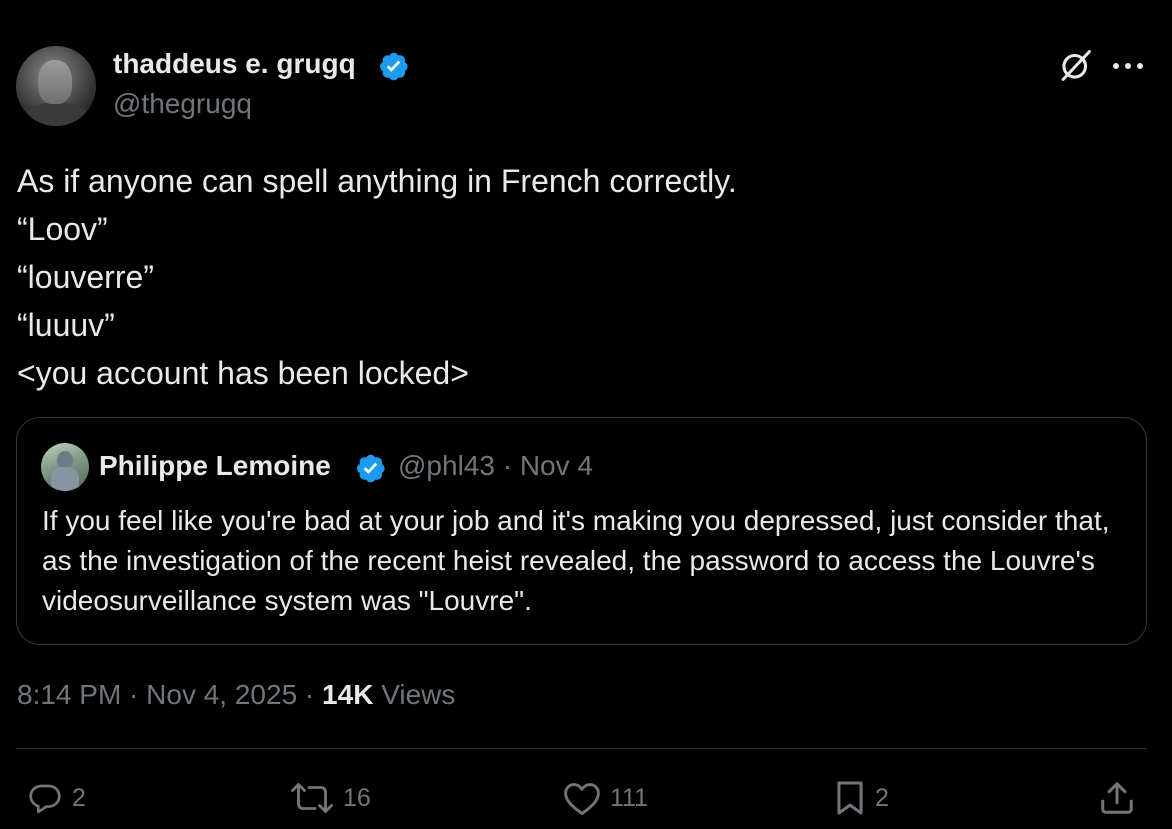  I want to click on author-name: thaddeus e. grugq, so click(234, 64).